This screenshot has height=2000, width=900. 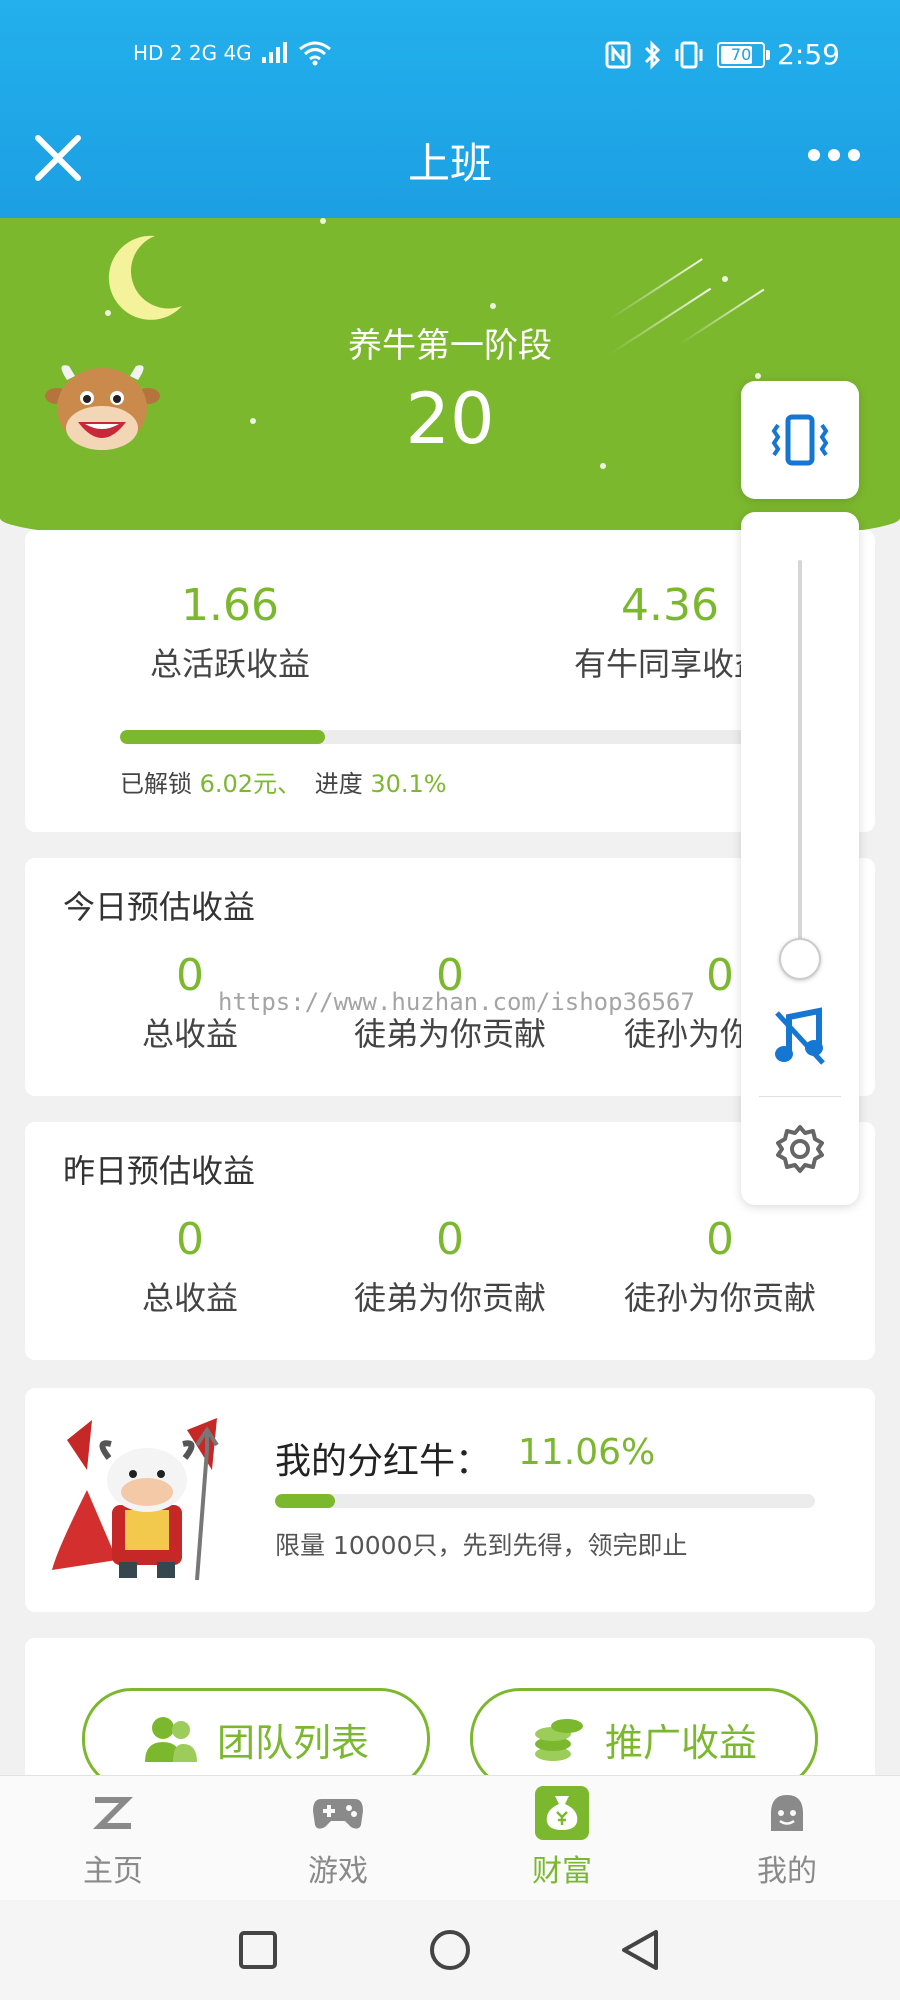 I want to click on profile-face-icon, so click(x=787, y=1813).